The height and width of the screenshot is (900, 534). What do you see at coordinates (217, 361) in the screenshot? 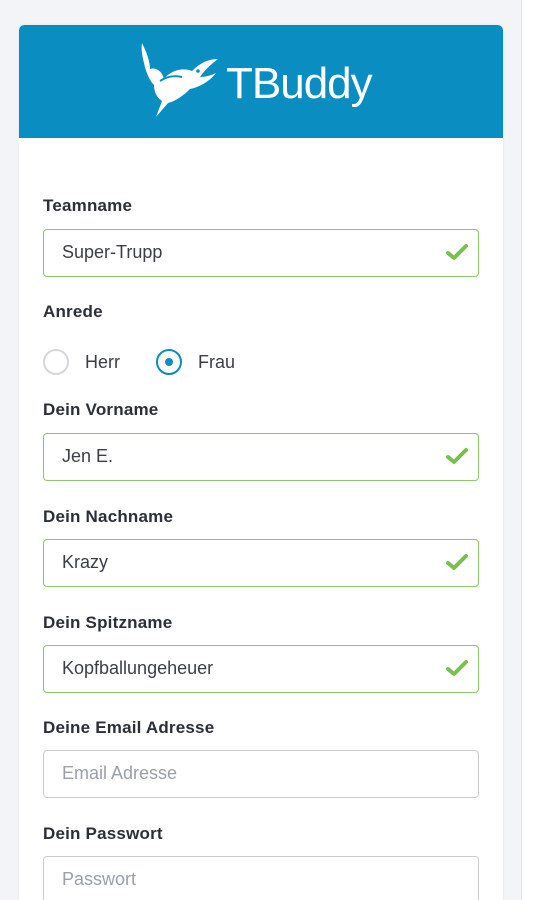
I see `radio-label-frau: Frau` at bounding box center [217, 361].